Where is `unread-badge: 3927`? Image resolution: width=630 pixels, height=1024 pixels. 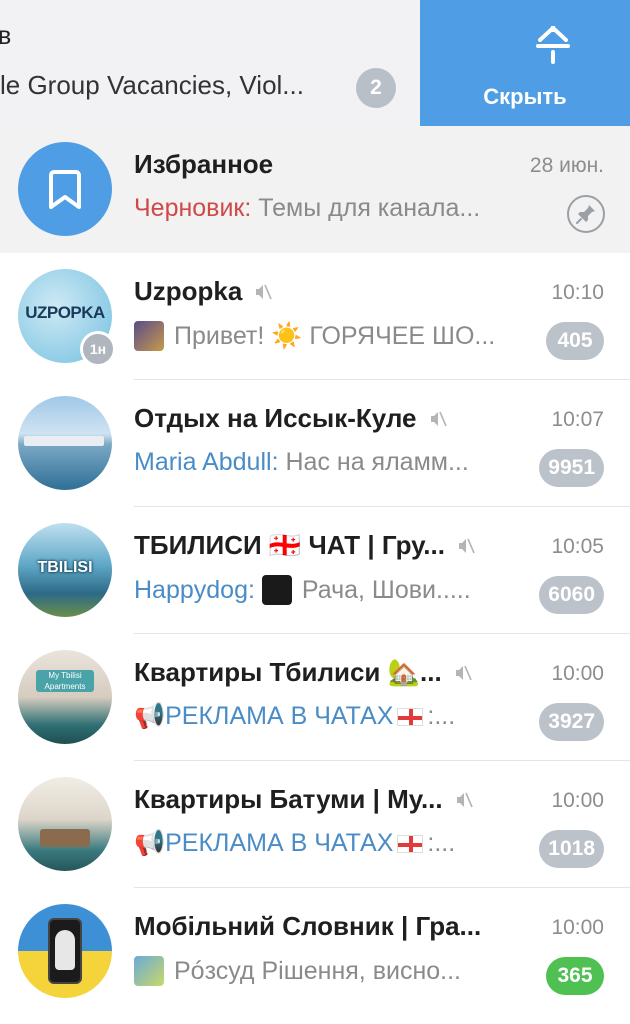 unread-badge: 3927 is located at coordinates (571, 722).